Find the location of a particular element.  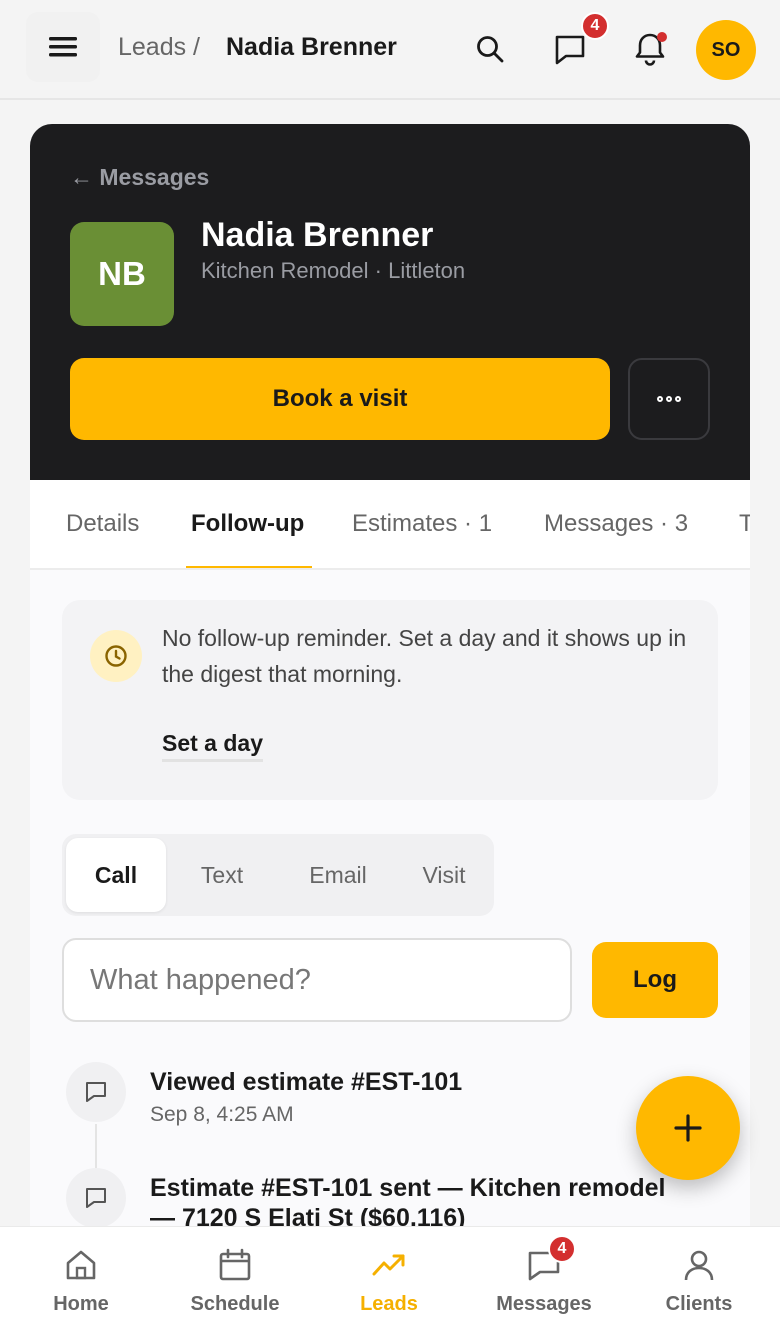

messages-button: 4 is located at coordinates (579, 41).